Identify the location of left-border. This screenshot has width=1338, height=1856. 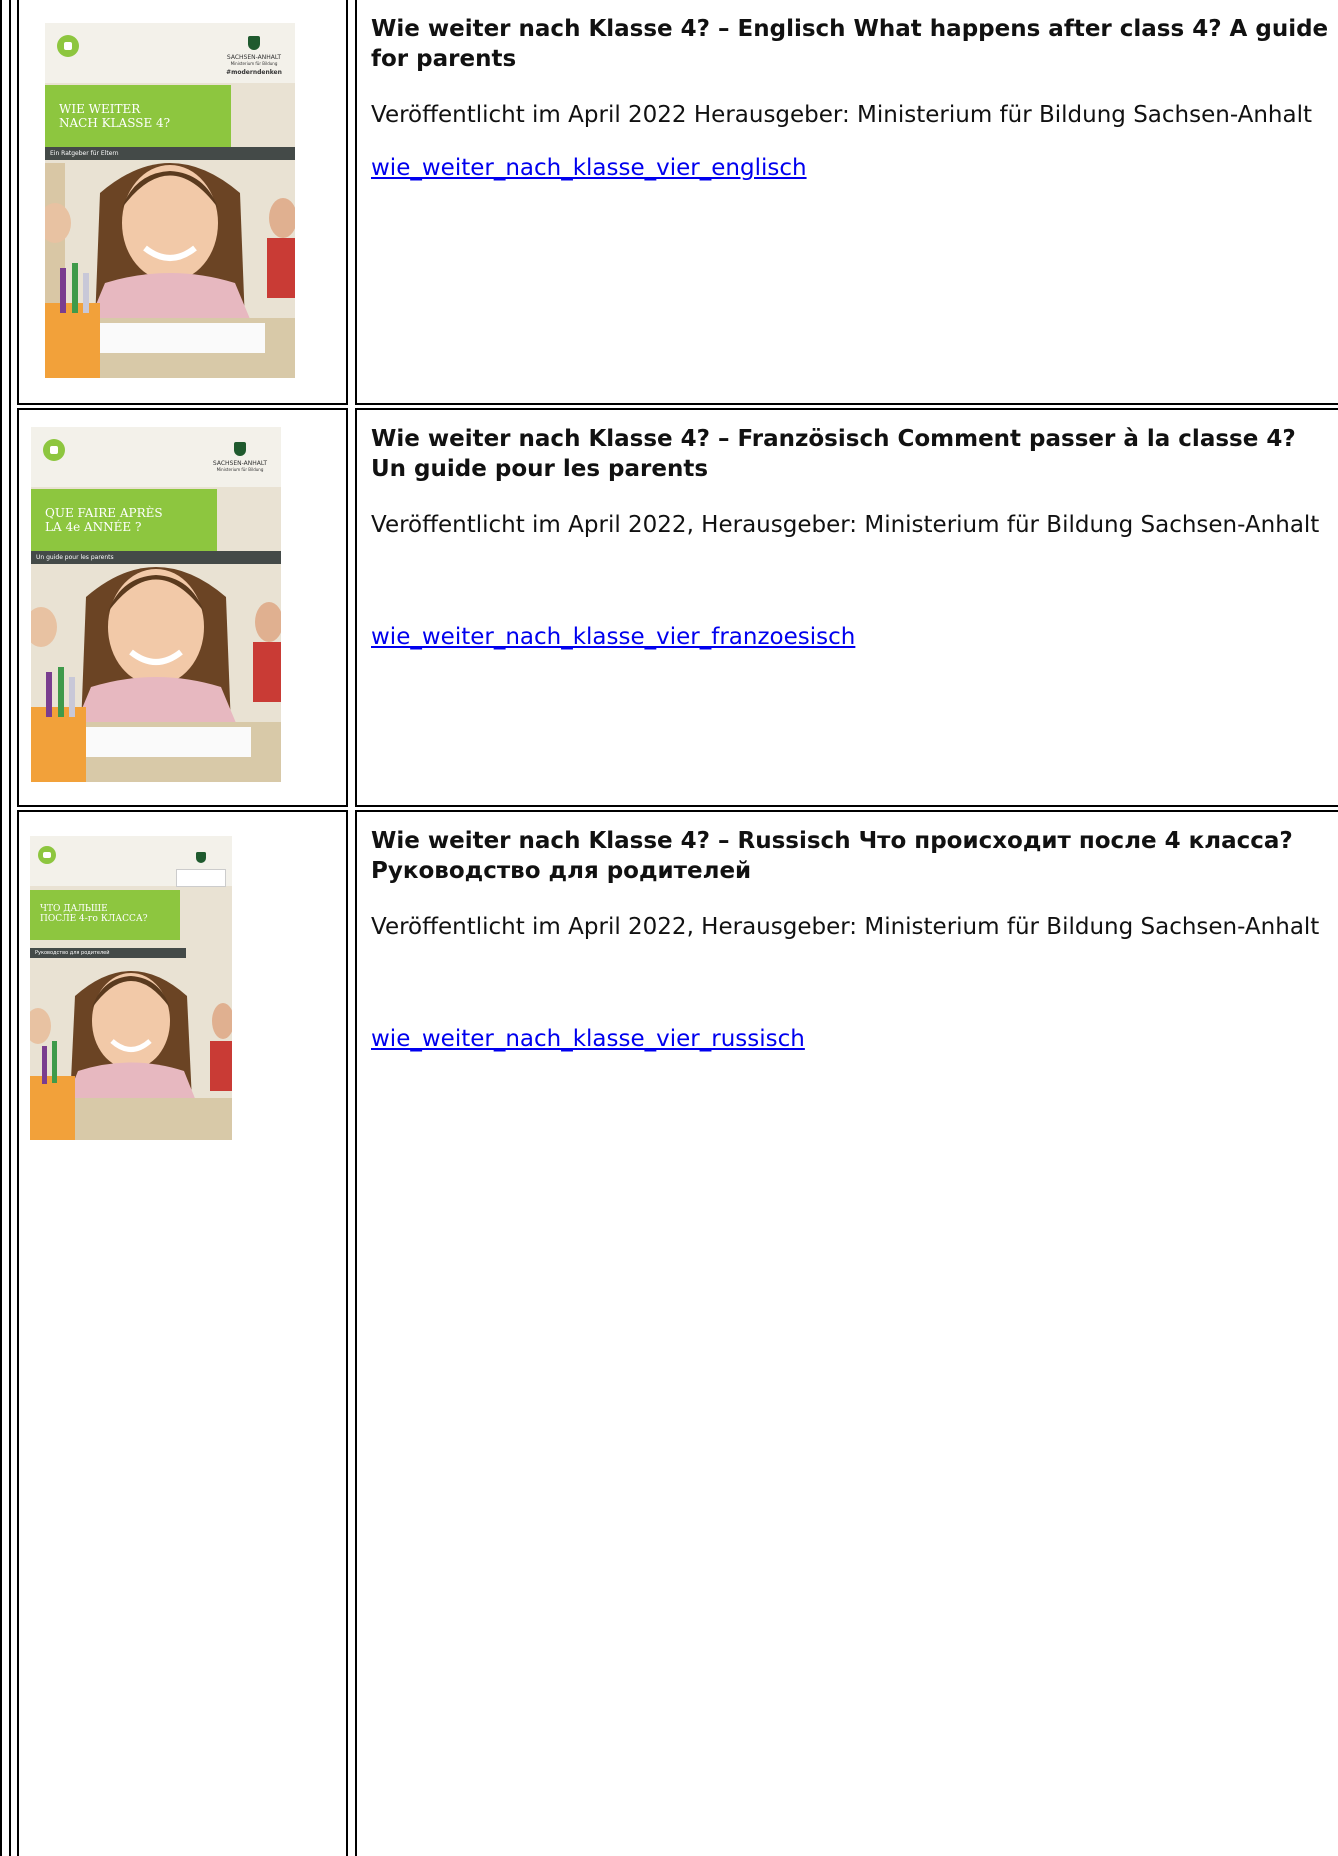
(5, 928).